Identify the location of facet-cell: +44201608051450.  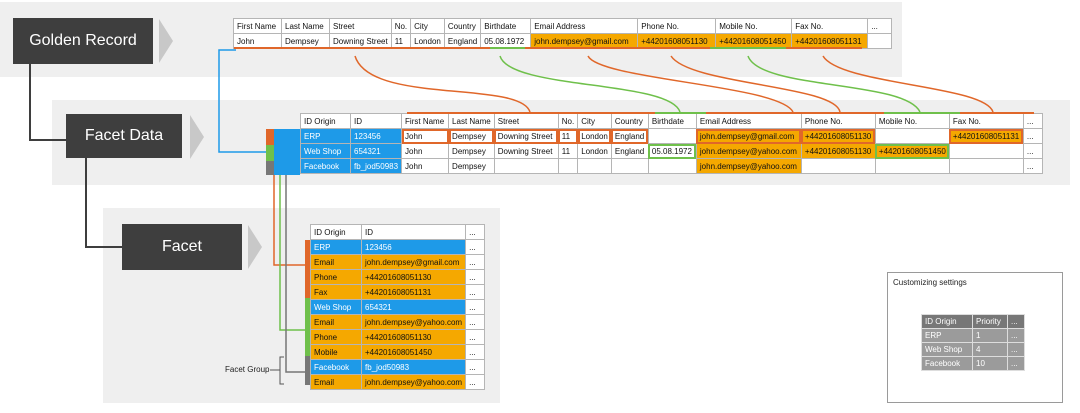
(413, 352).